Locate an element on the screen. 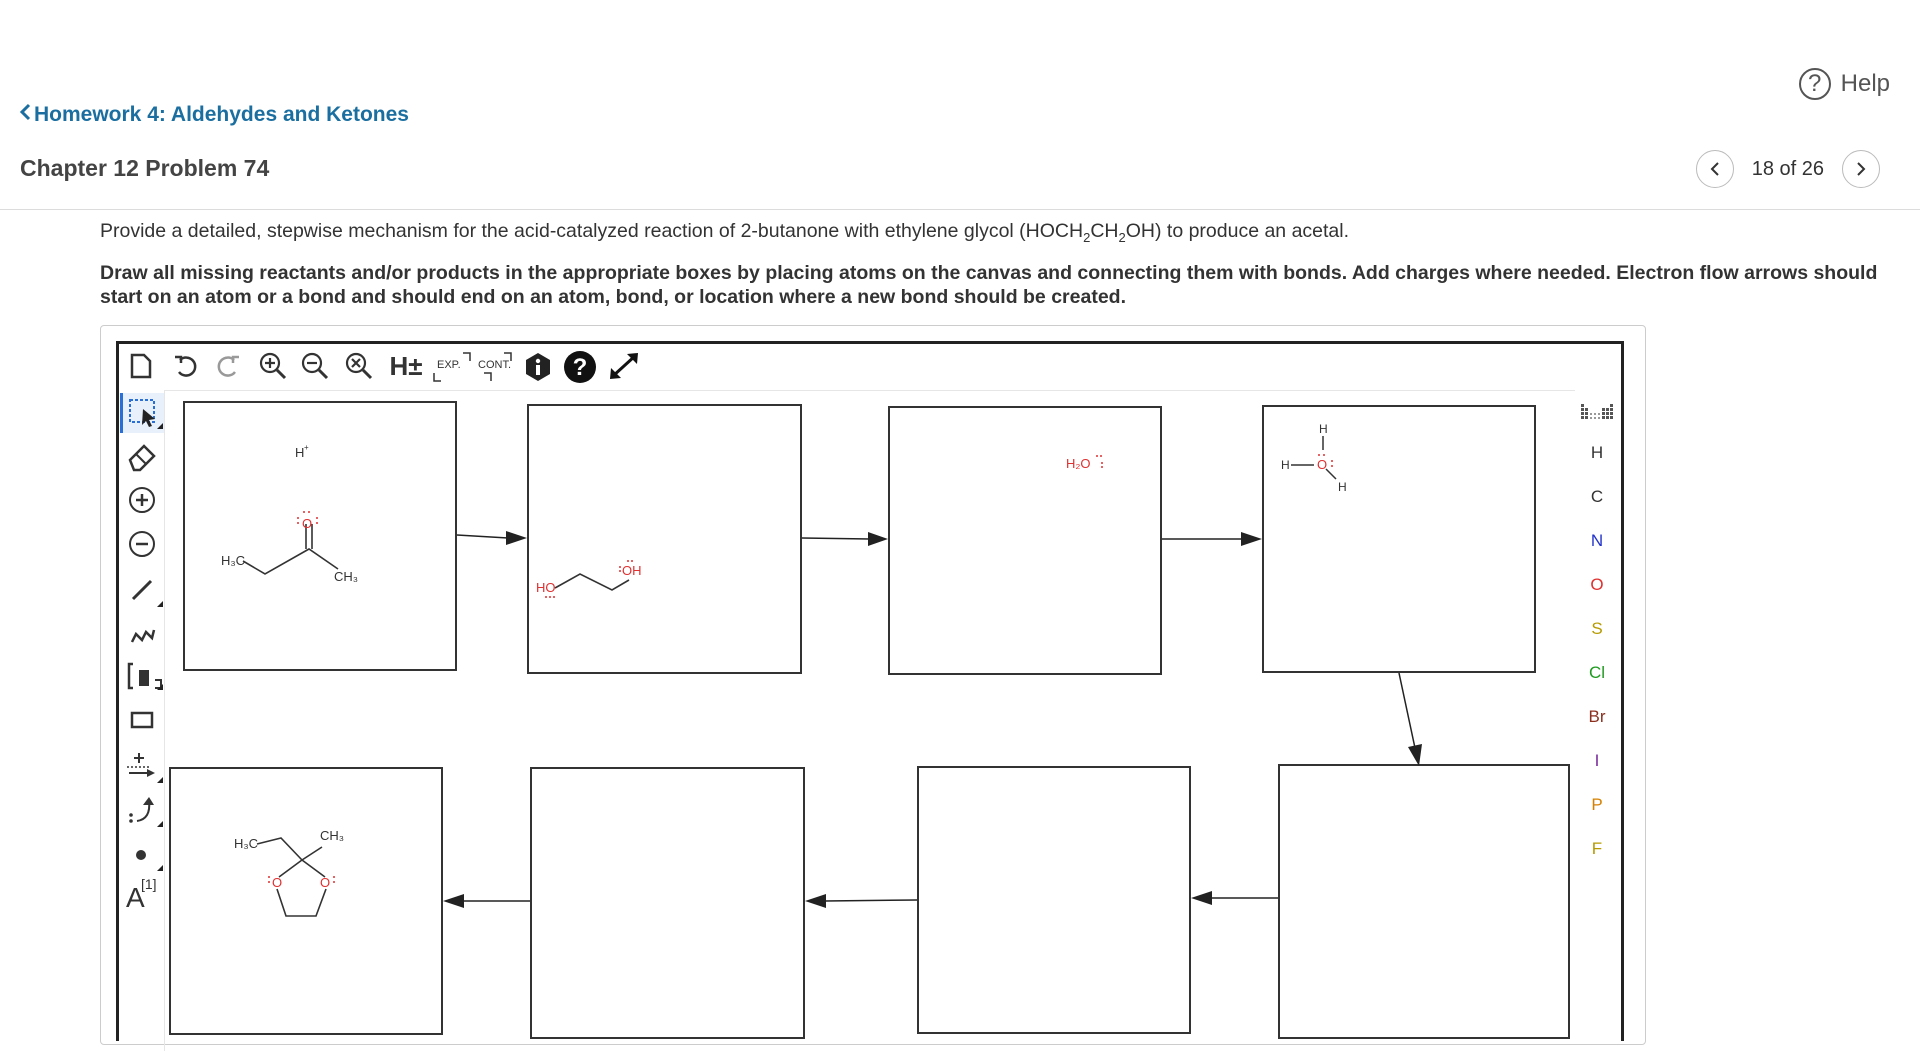 The image size is (1920, 1051). hydroxyl-left: HO is located at coordinates (546, 587).